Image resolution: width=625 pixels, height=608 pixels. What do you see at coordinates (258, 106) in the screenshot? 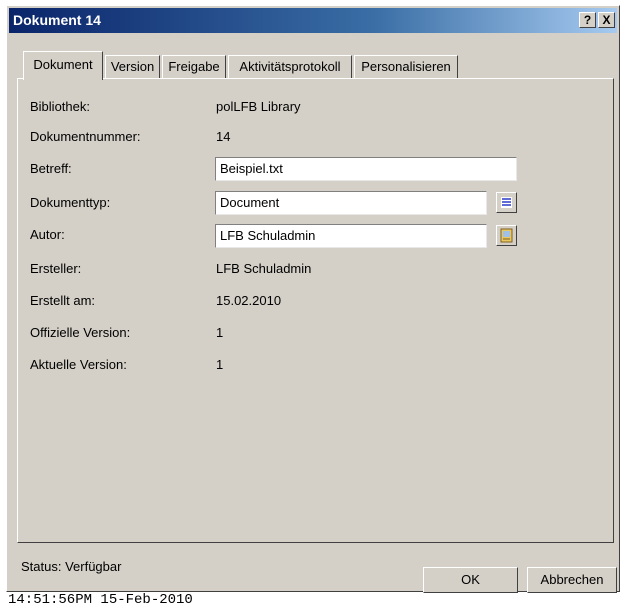
I see `bibliothek-value: polLFB Library` at bounding box center [258, 106].